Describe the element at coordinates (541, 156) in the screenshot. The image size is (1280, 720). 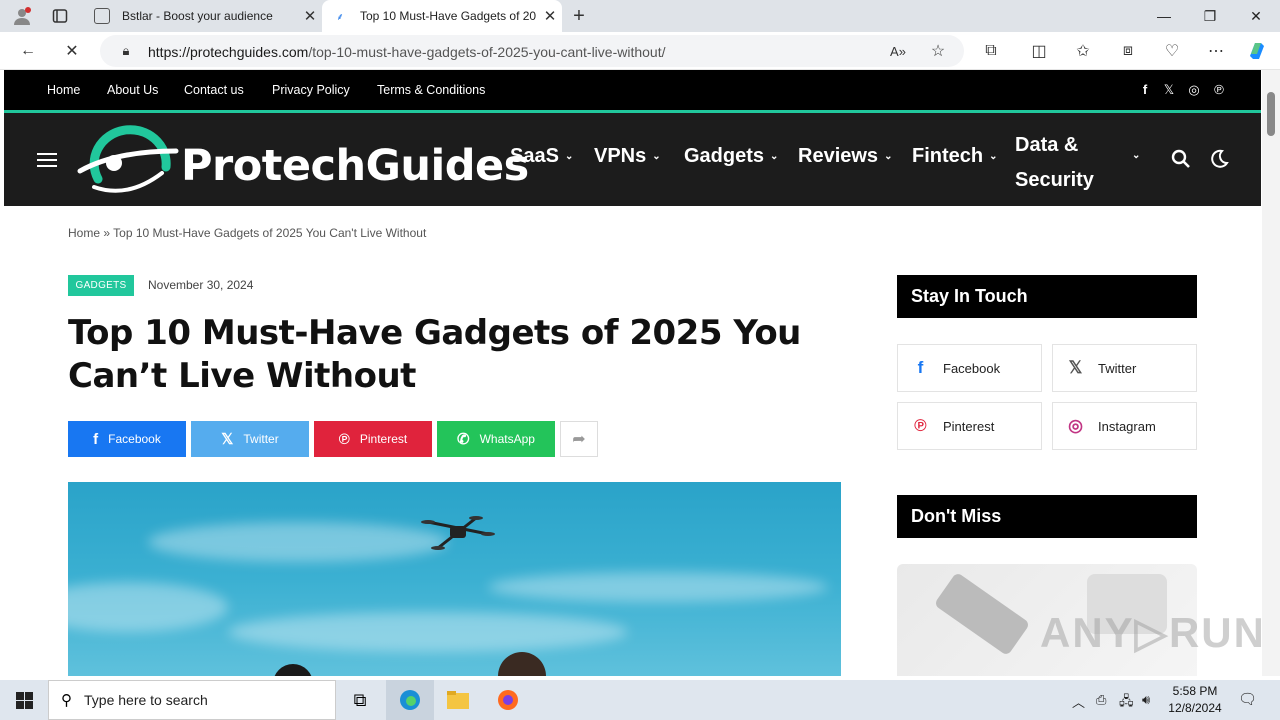
I see `nav-saas: SaaS ⌄` at that location.